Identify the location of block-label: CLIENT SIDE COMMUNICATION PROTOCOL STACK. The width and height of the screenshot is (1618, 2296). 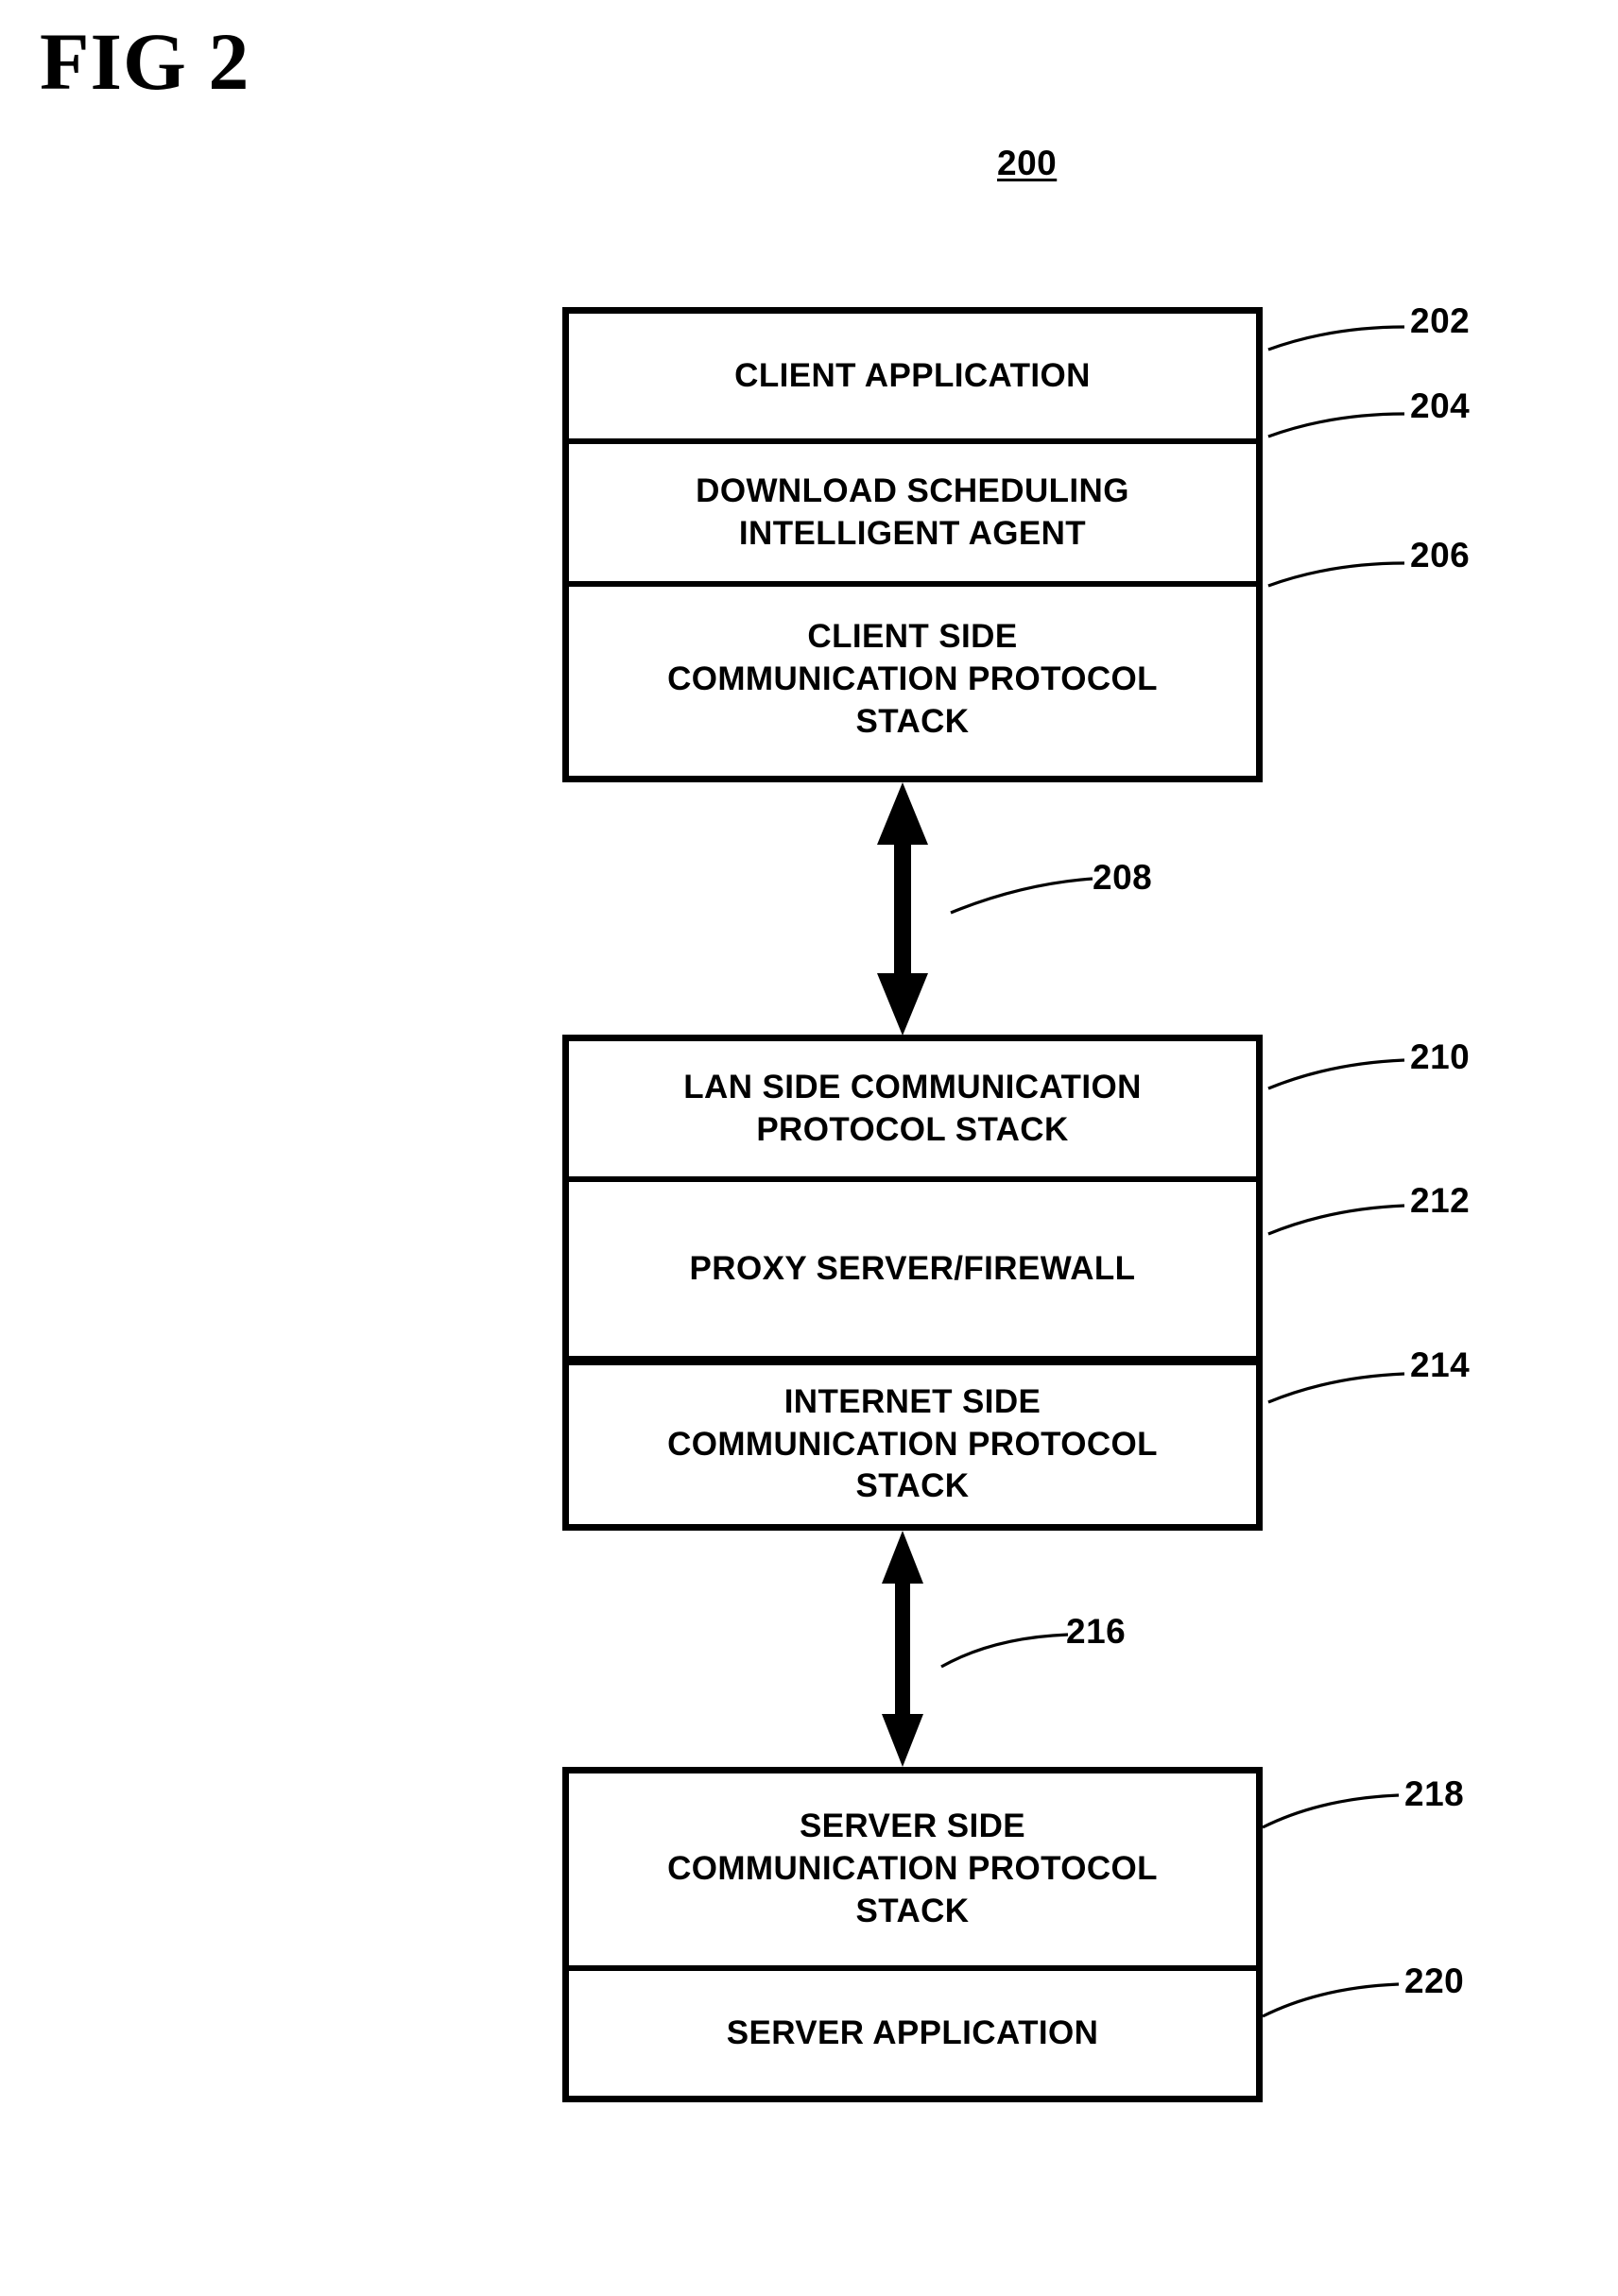
(912, 679).